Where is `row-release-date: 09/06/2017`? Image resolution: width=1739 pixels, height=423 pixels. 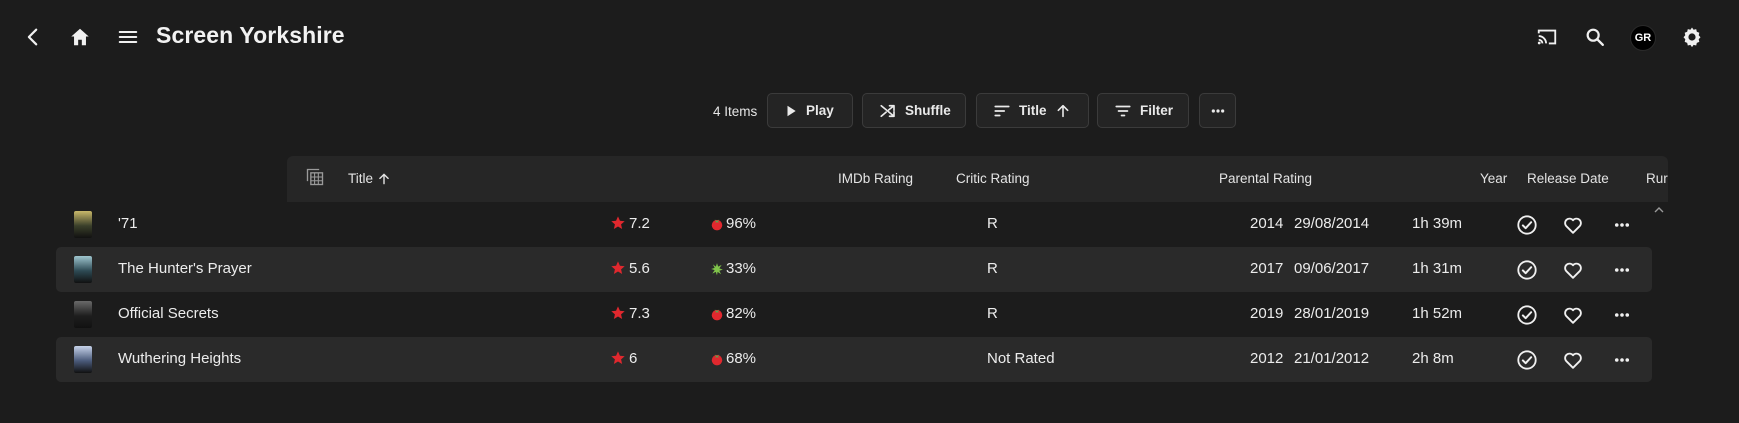
row-release-date: 09/06/2017 is located at coordinates (1332, 268).